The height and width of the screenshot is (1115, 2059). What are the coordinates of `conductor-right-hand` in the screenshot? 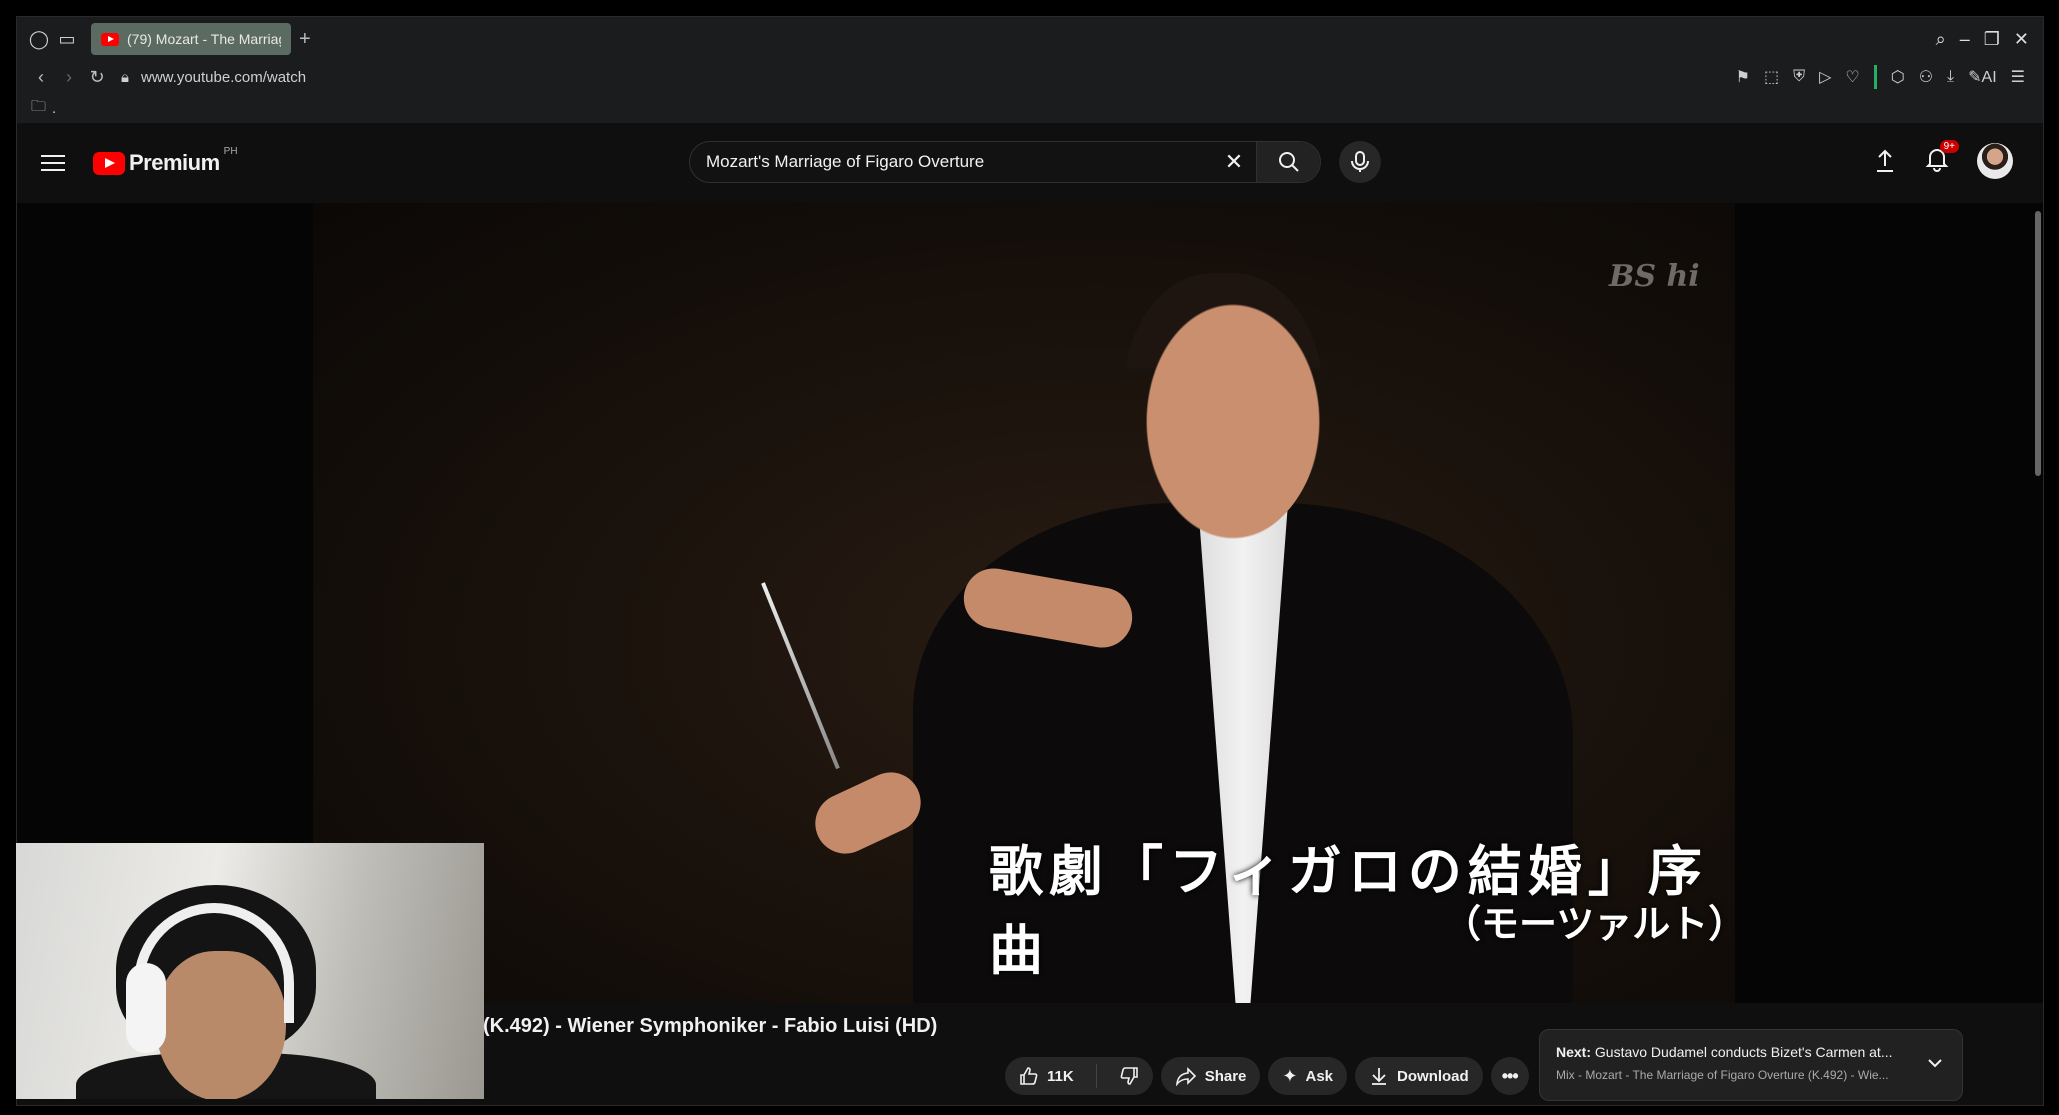 It's located at (868, 813).